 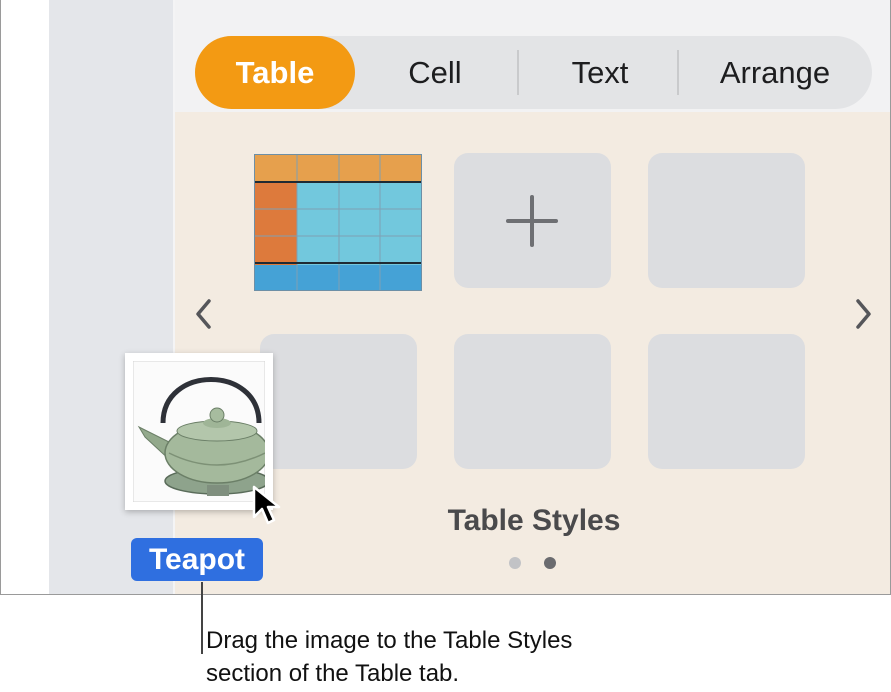 I want to click on table-style-swatch, so click(x=338, y=222).